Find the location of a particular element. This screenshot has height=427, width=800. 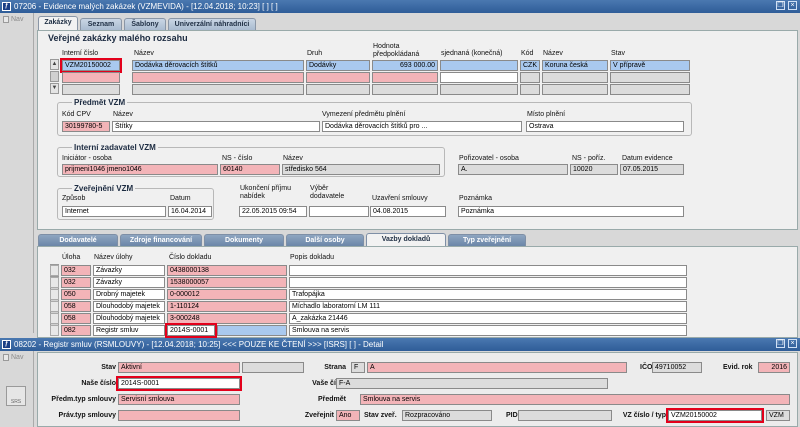

nav-label: Nav is located at coordinates (17, 19).